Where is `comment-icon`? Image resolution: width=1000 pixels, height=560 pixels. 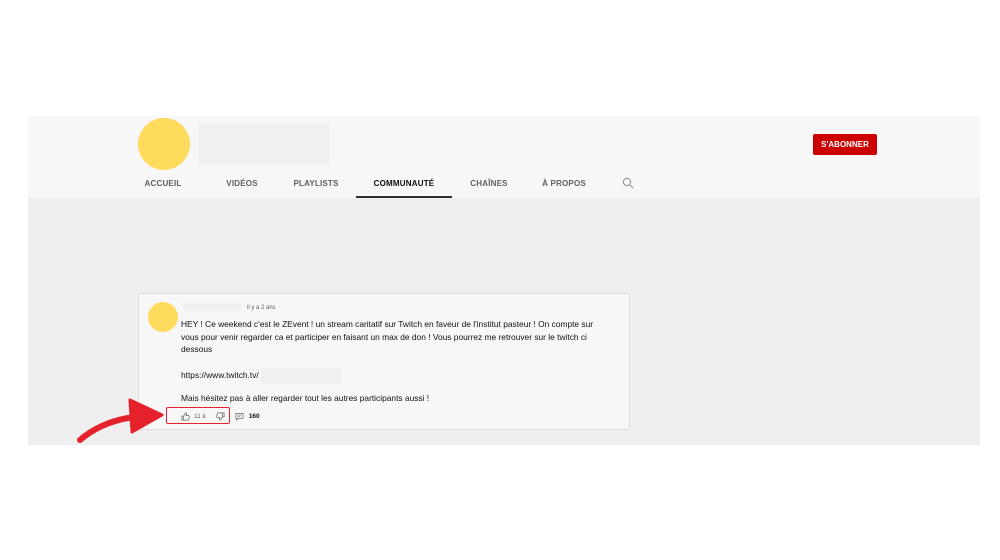 comment-icon is located at coordinates (239, 416).